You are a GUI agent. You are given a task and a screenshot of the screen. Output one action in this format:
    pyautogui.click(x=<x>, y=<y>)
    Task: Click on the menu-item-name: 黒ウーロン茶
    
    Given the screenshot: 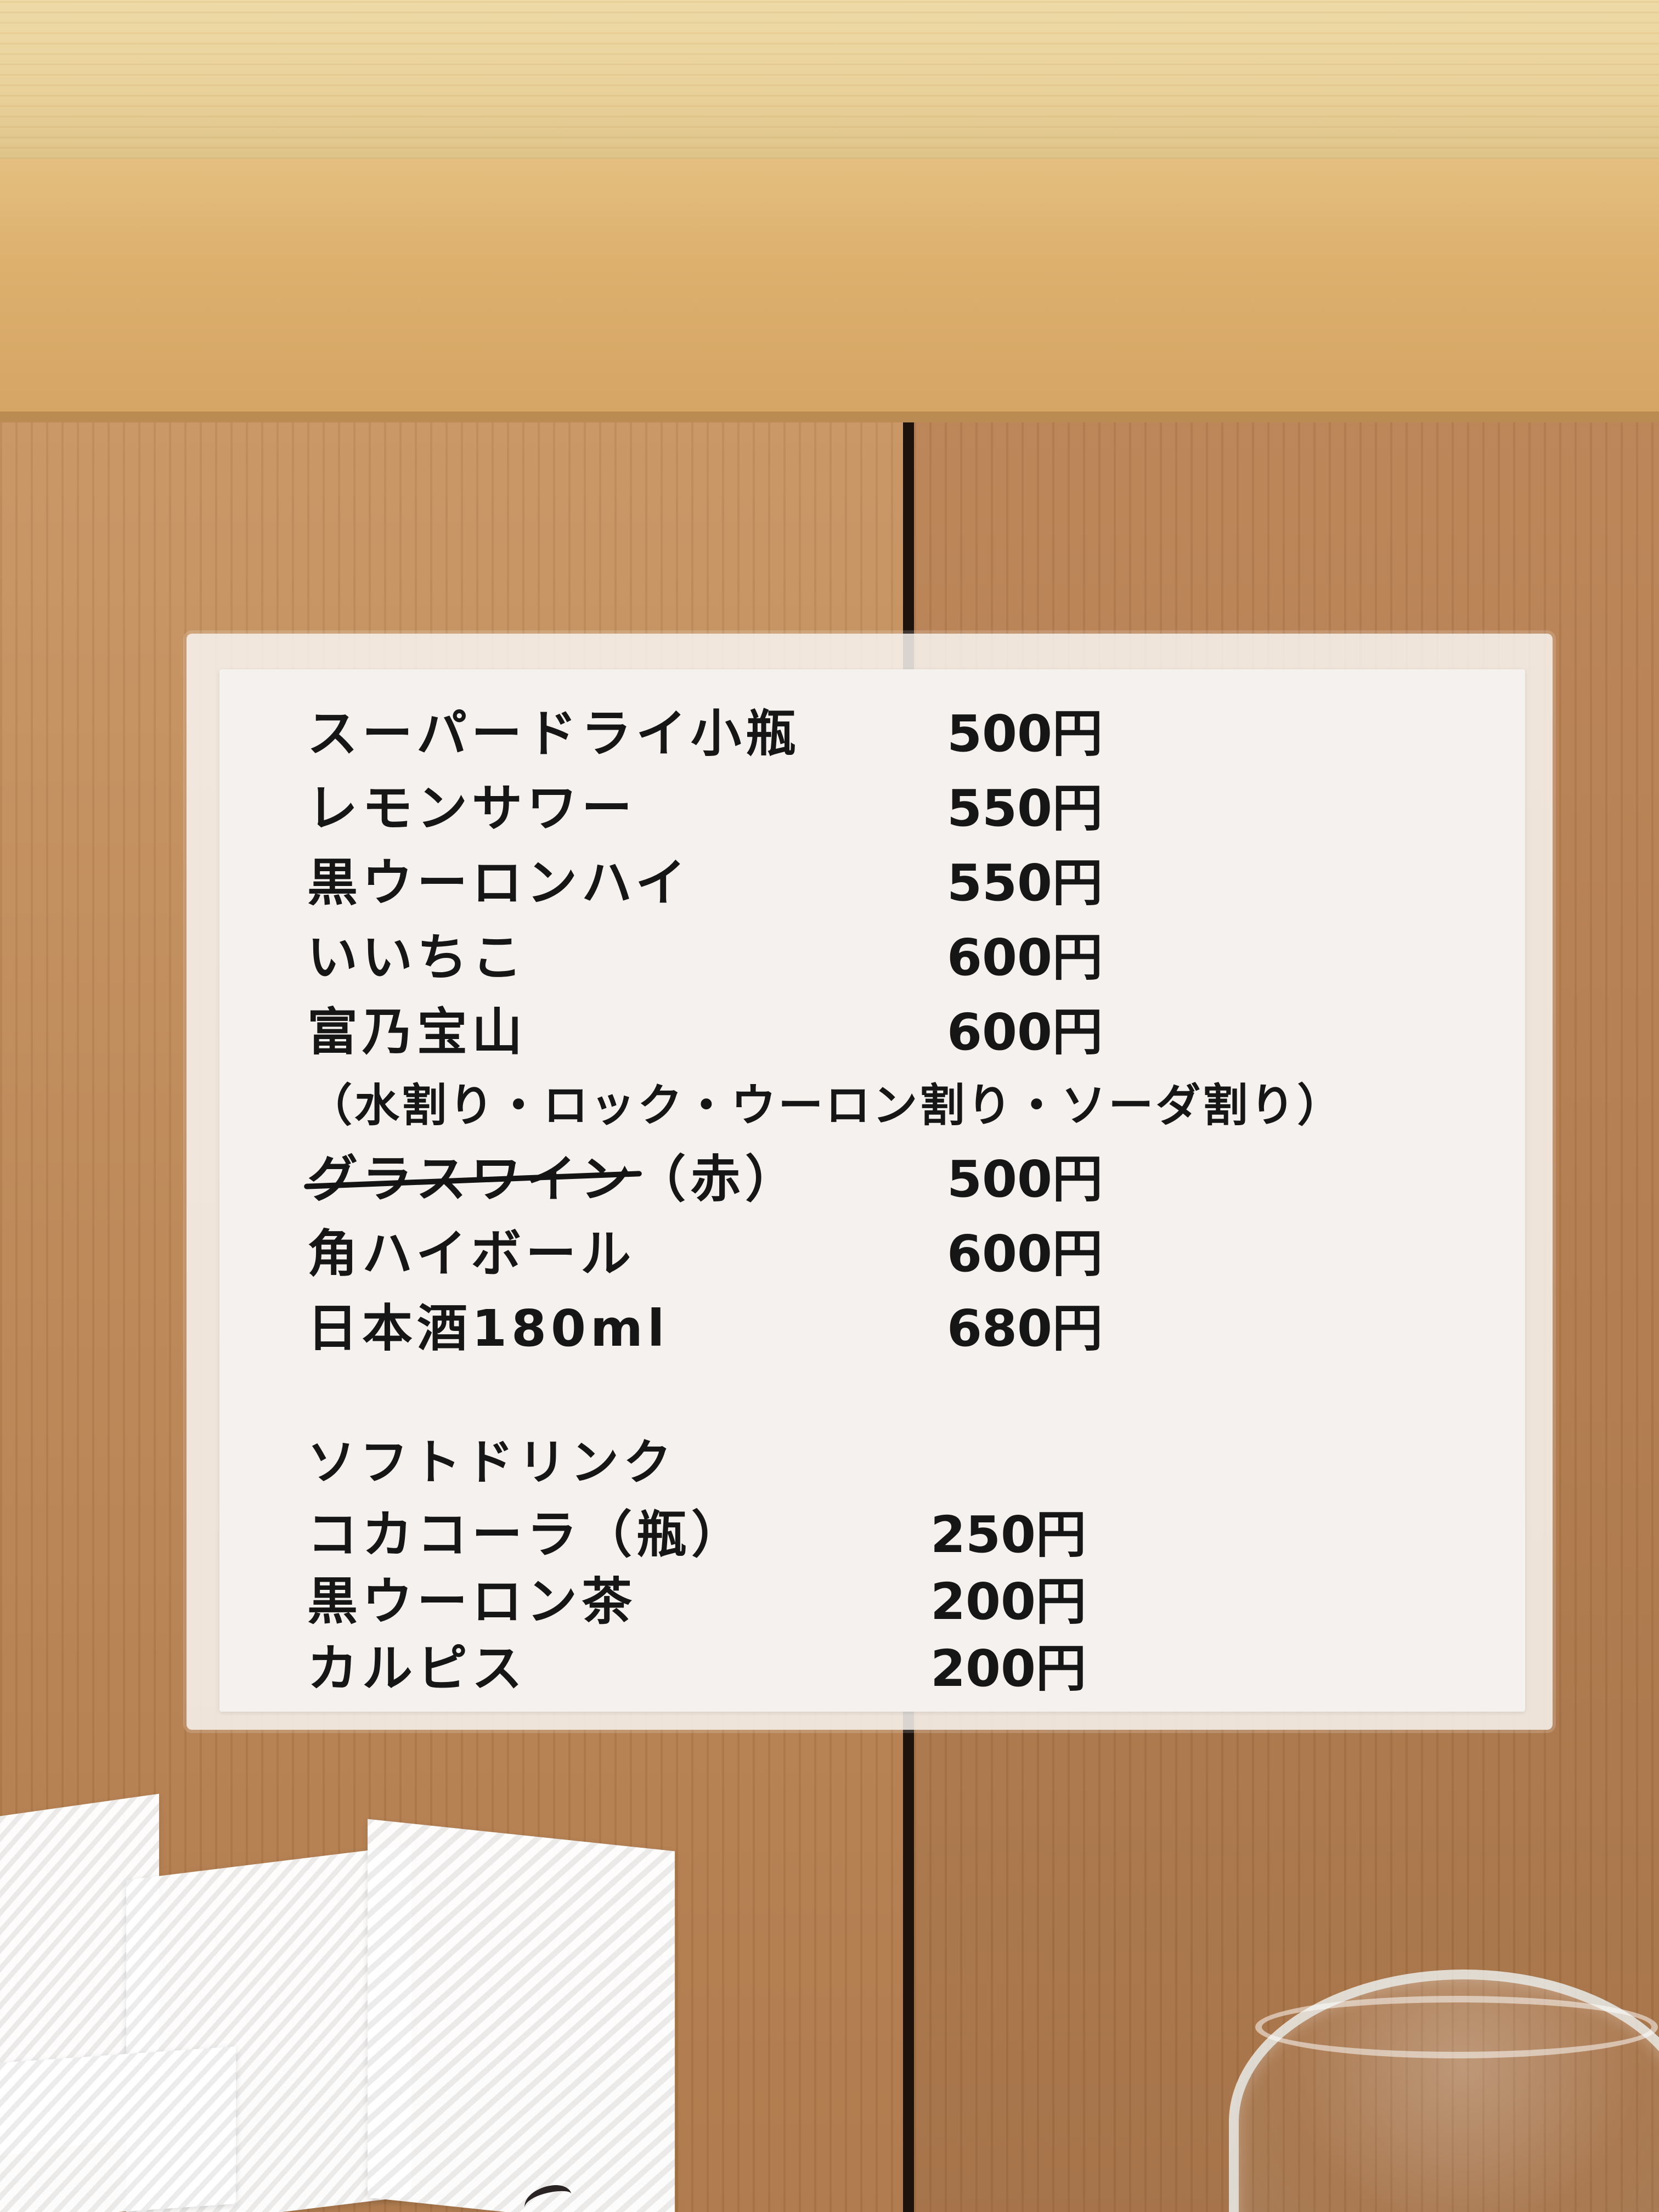 What is the action you would take?
    pyautogui.click(x=472, y=1602)
    